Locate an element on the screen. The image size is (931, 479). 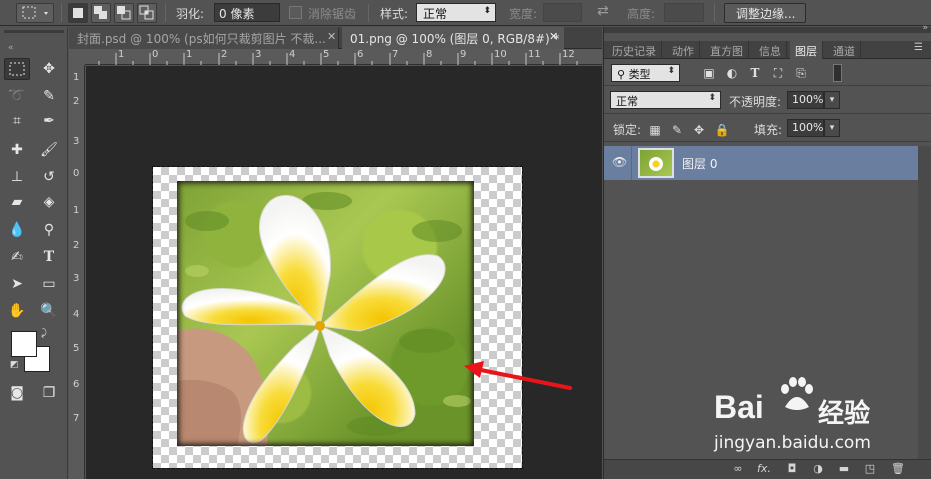
visibility-toggle: 👁 is located at coordinates (618, 163).